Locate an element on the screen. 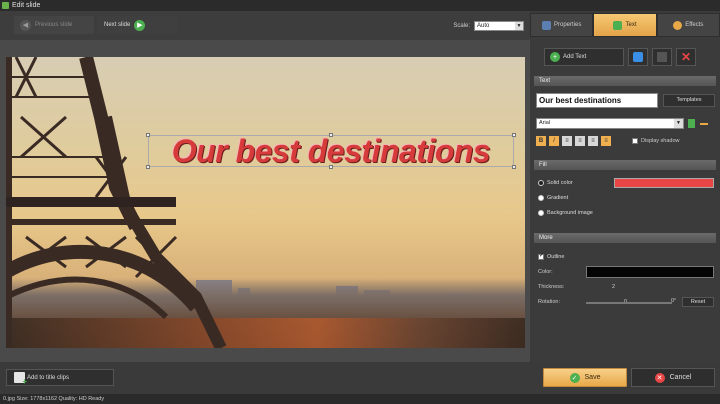 This screenshot has width=720, height=404. arrow-right-icon: ▶ is located at coordinates (140, 25).